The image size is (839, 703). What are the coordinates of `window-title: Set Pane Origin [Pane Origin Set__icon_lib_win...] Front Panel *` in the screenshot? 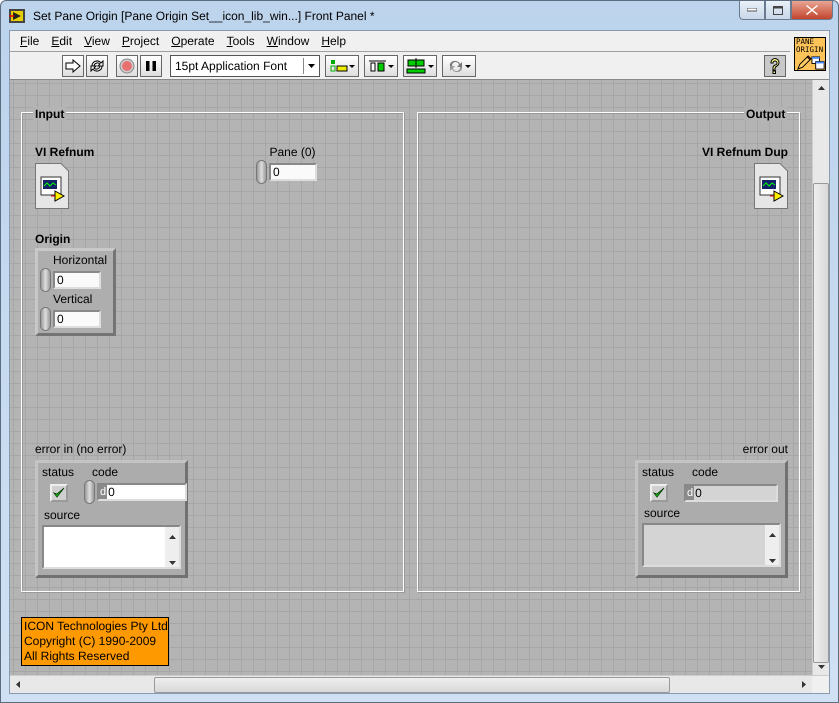 It's located at (204, 15).